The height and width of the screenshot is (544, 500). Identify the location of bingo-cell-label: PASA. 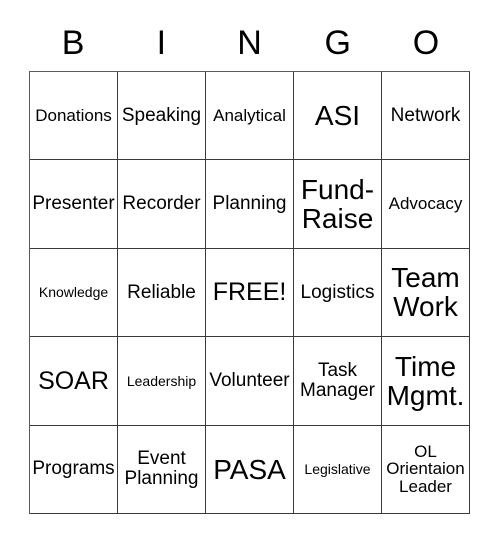
(249, 469).